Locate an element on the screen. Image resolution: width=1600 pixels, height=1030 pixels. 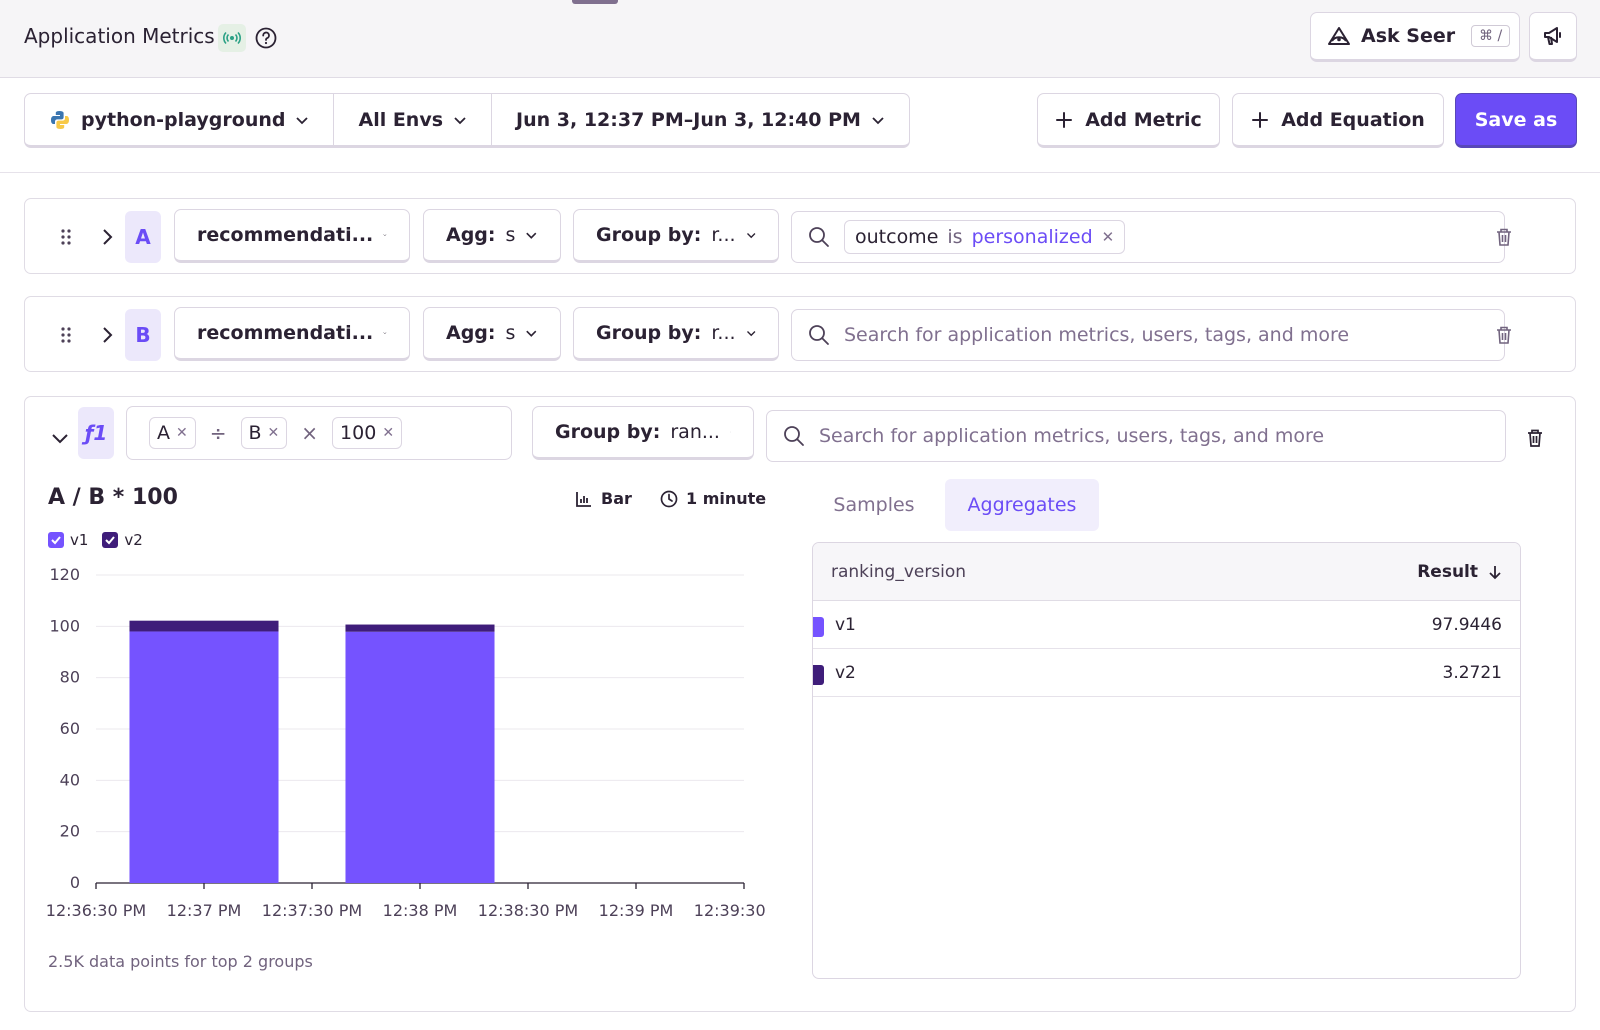
y-tick-label: 80 is located at coordinates (70, 677).